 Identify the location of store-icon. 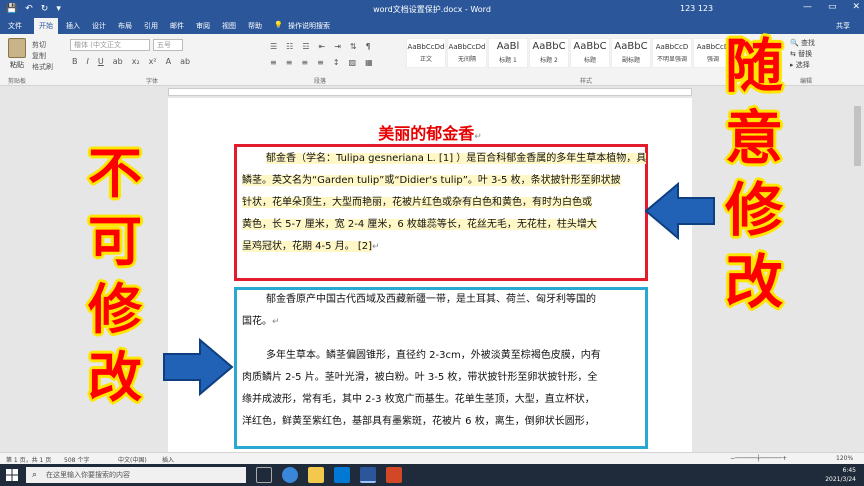
(342, 475).